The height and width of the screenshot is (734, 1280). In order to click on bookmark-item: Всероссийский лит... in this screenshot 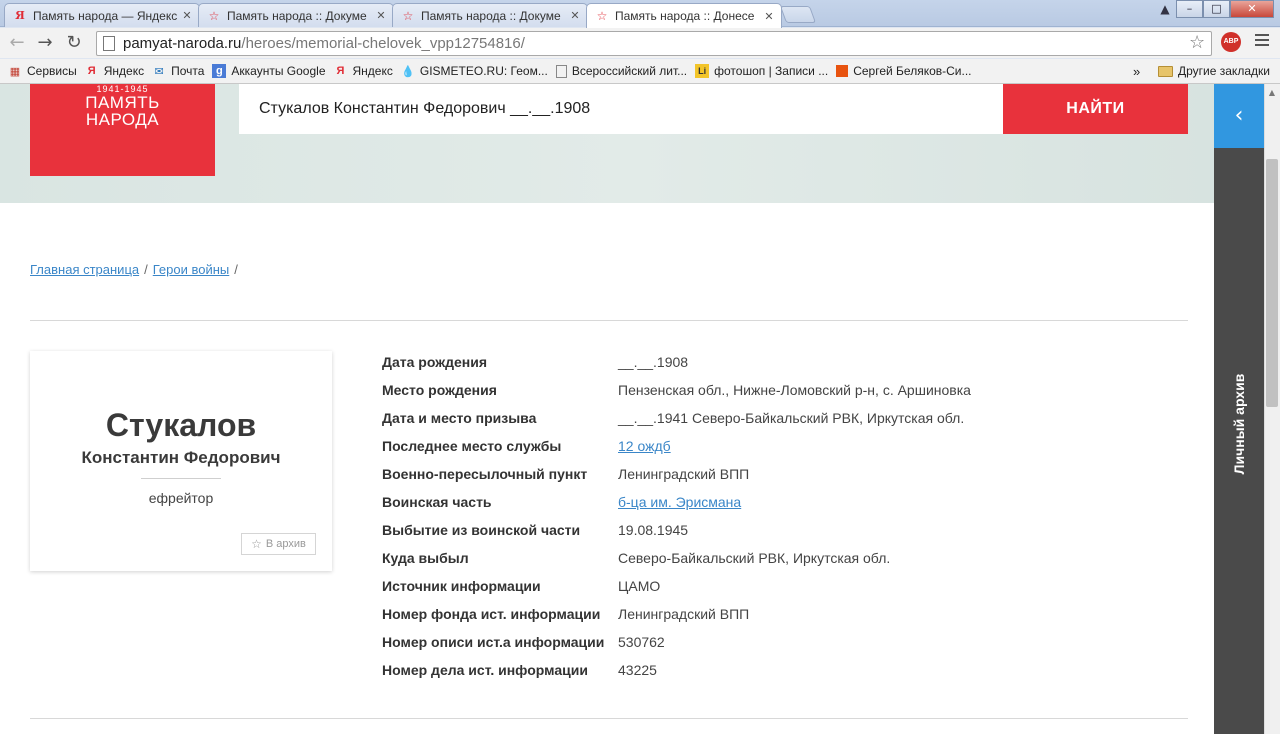, I will do `click(621, 71)`.